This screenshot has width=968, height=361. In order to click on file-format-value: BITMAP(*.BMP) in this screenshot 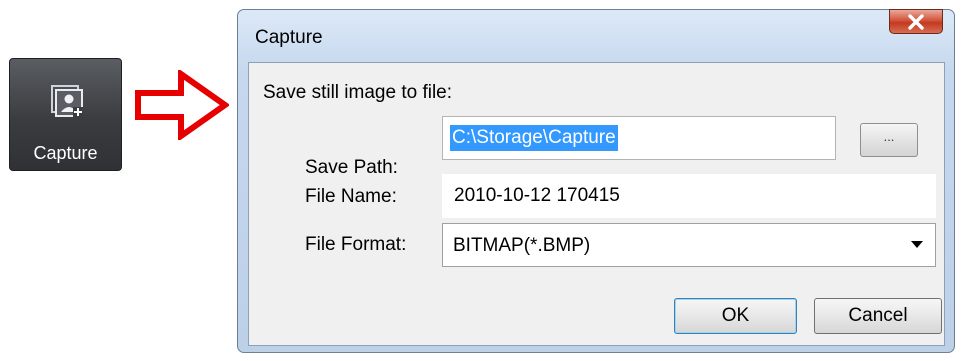, I will do `click(522, 245)`.